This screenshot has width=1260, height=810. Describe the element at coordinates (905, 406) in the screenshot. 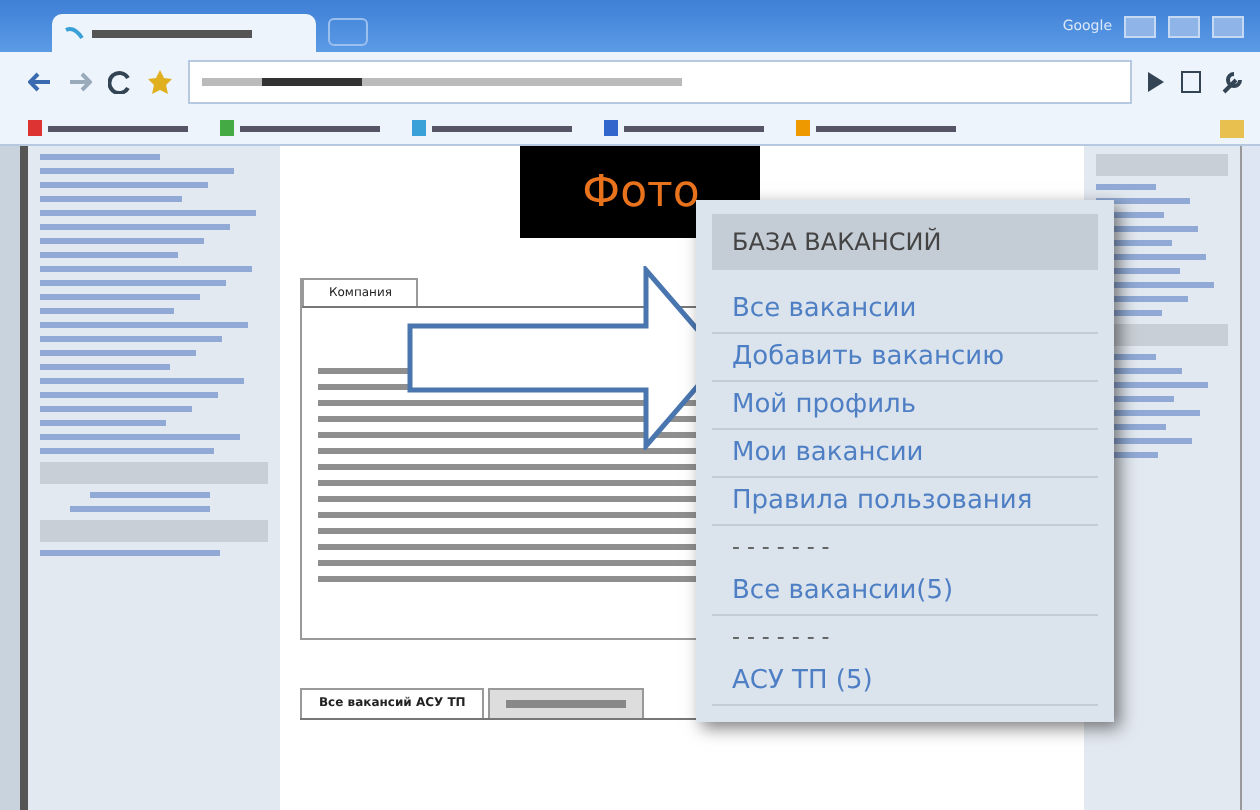

I see `menu-item: Мой профиль` at that location.